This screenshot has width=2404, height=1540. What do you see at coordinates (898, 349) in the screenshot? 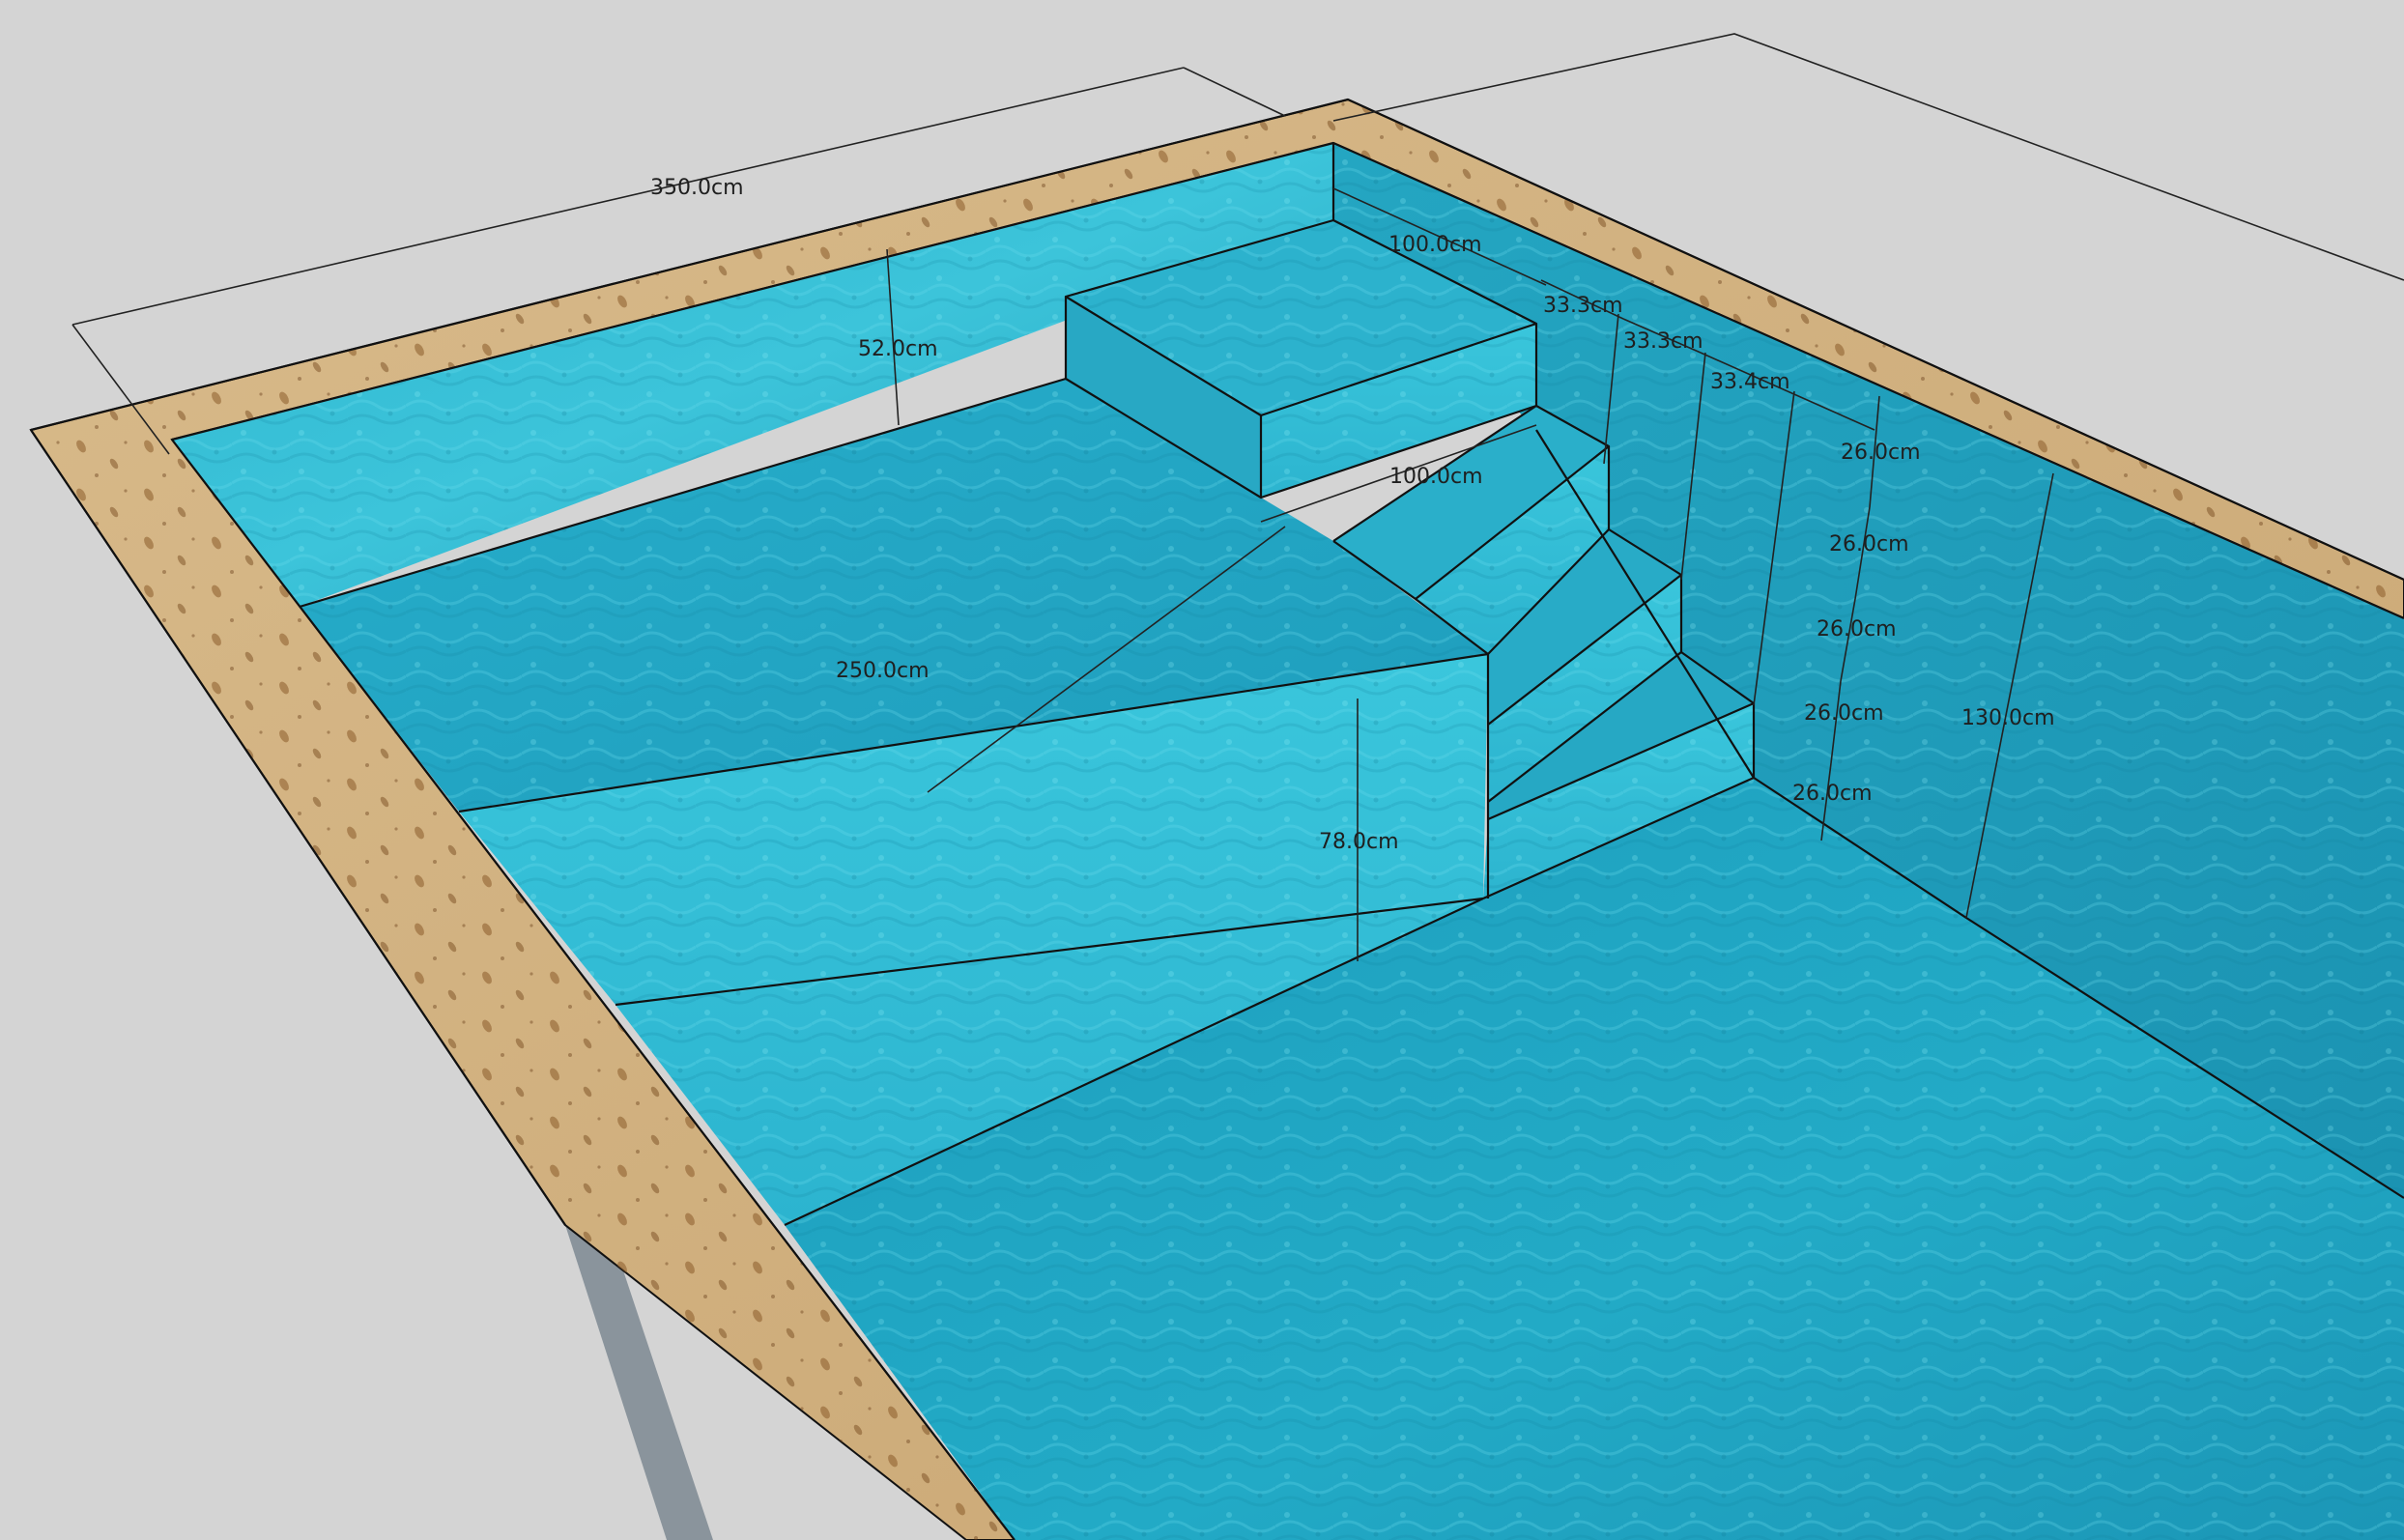
I see `dim-bench-wall-height: 52.0cm` at bounding box center [898, 349].